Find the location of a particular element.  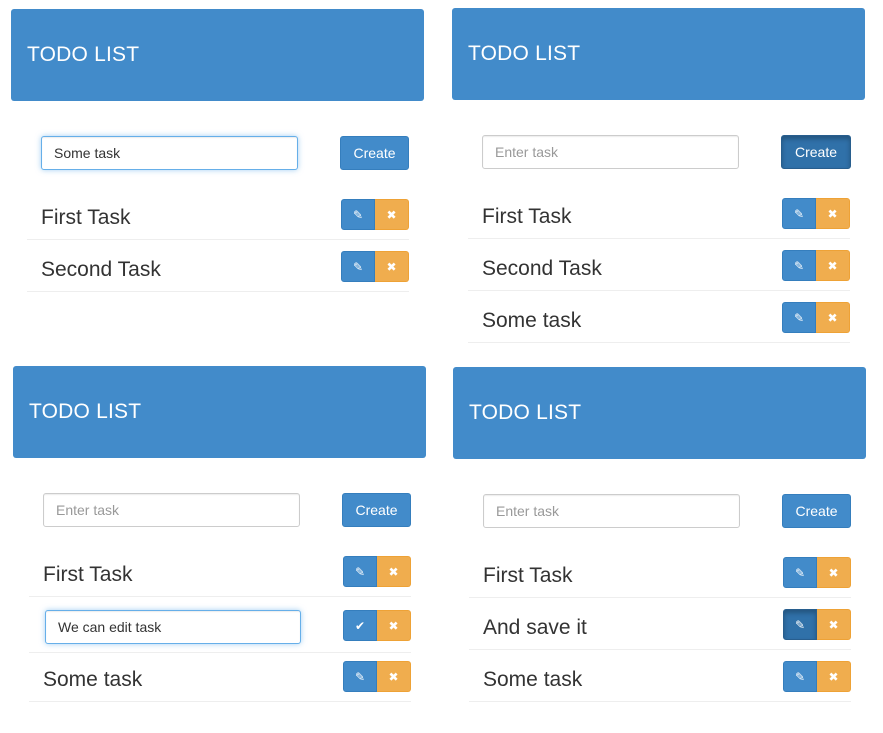

task-row-editing: ✔ ✖ is located at coordinates (220, 631).